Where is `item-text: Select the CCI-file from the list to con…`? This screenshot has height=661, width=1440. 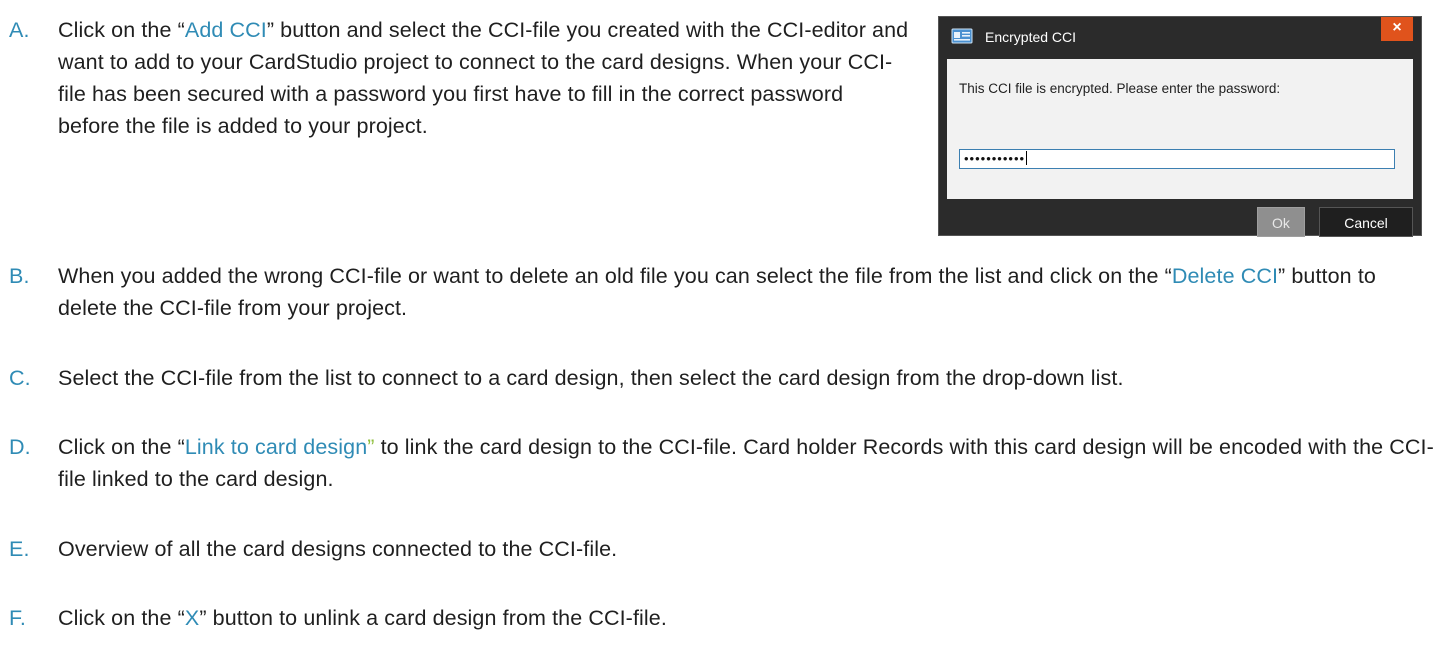 item-text: Select the CCI-file from the list to con… is located at coordinates (591, 378).